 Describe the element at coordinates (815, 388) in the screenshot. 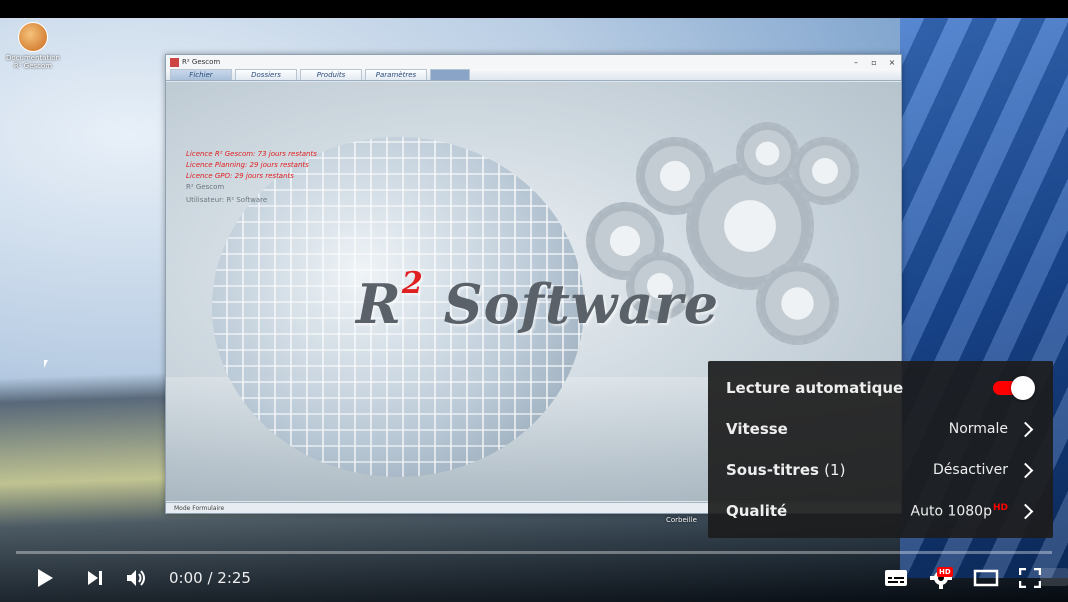

I see `autoplay-label: Lecture automatique` at that location.